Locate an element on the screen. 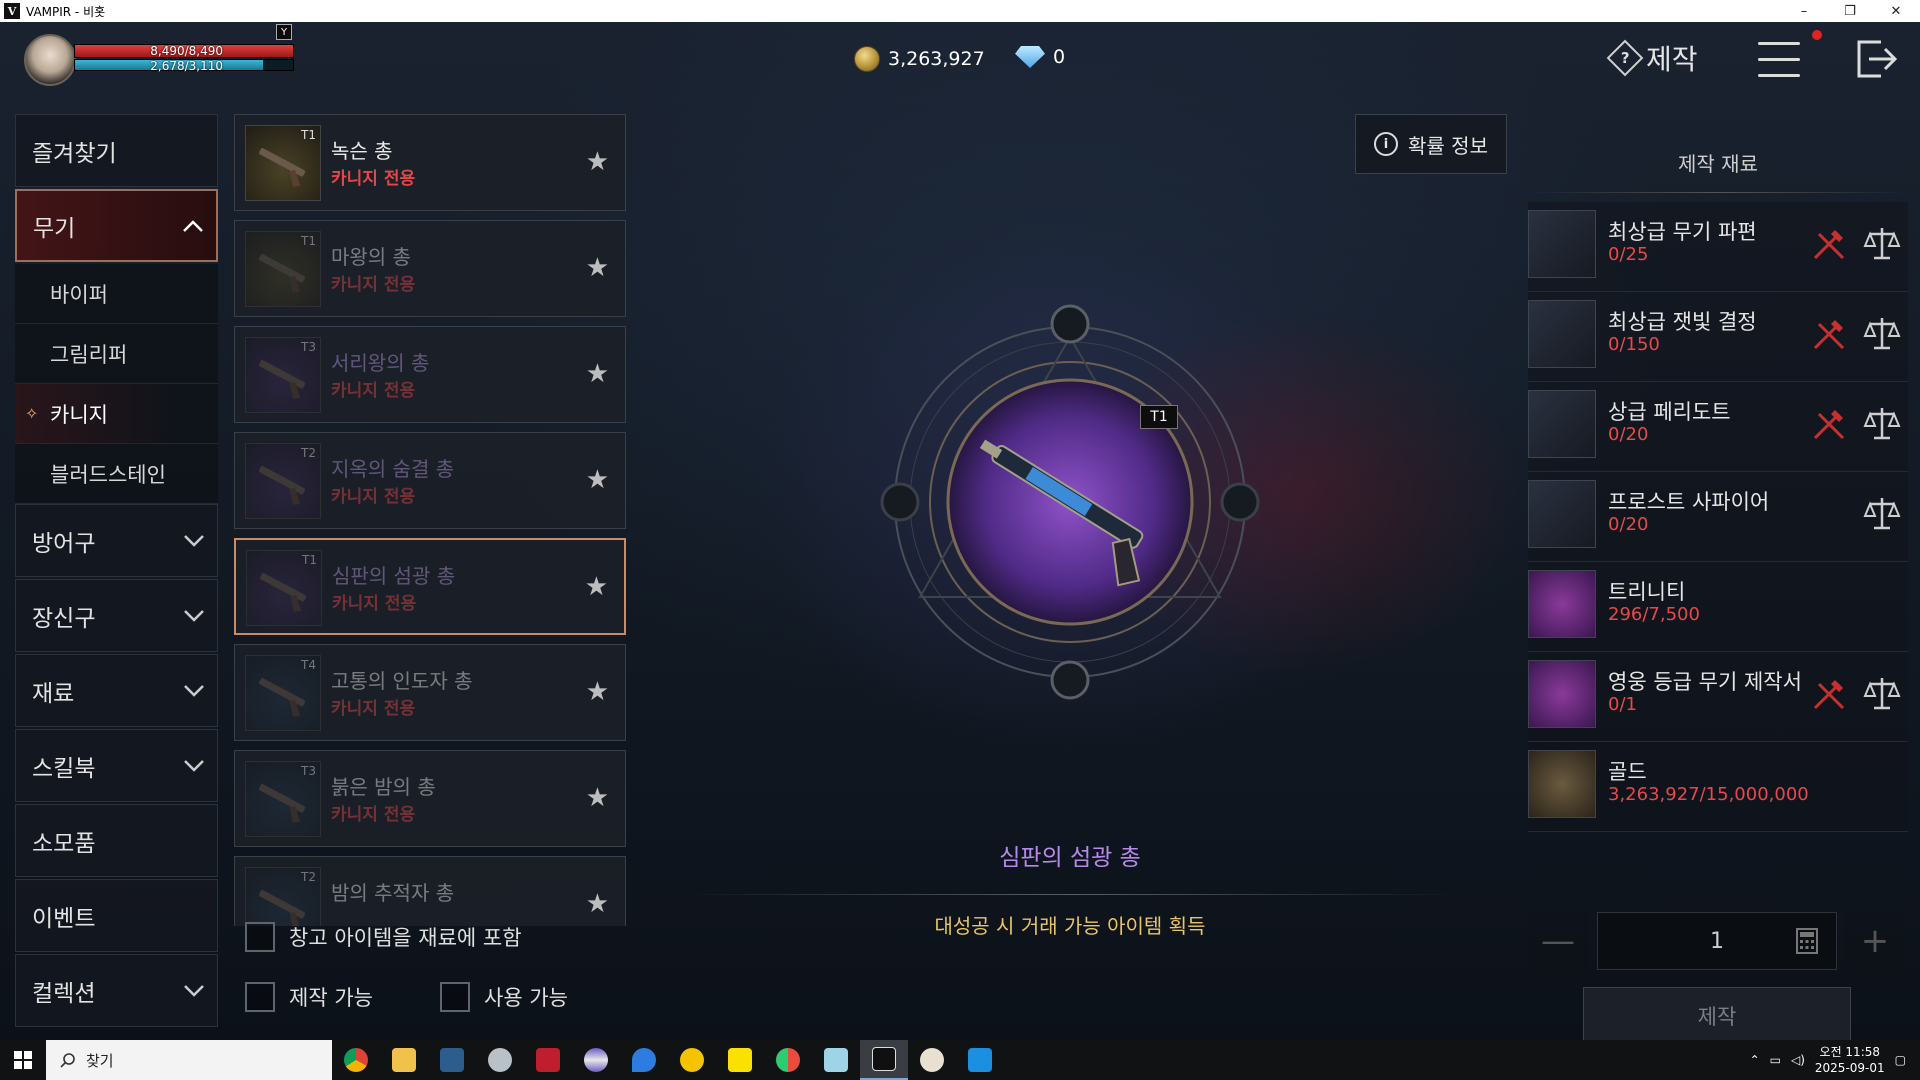 The height and width of the screenshot is (1080, 1920). material-row: 영웅 등급 무기 제작서 0/1 is located at coordinates (1718, 697).